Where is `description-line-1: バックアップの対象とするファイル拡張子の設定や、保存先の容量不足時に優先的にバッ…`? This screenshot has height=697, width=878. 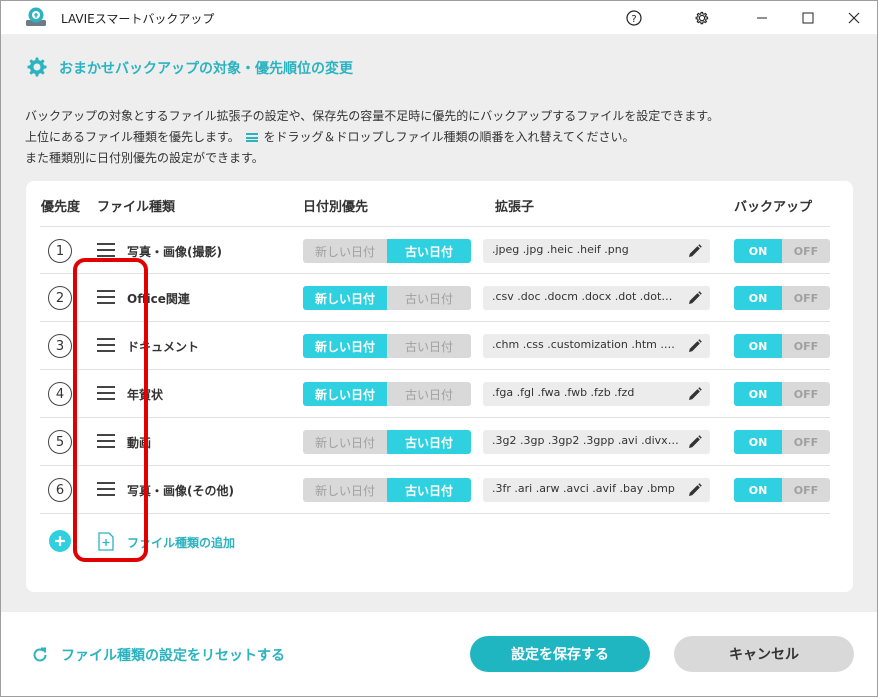 description-line-1: バックアップの対象とするファイル拡張子の設定や、保存先の容量不足時に優先的にバッ… is located at coordinates (372, 116).